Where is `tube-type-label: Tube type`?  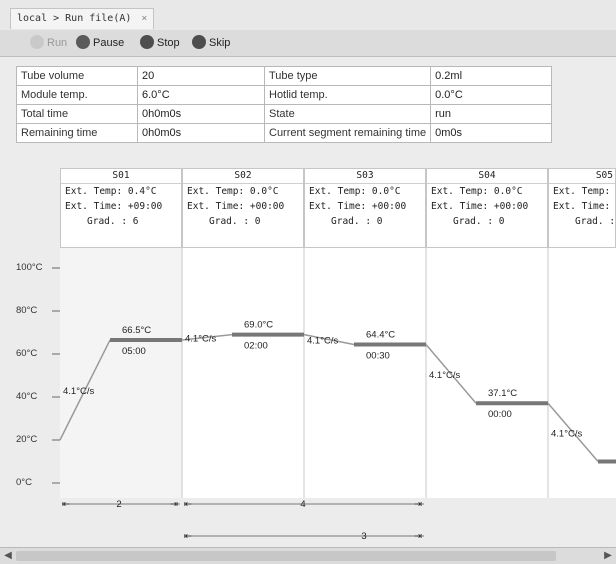
tube-type-label: Tube type is located at coordinates (347, 76).